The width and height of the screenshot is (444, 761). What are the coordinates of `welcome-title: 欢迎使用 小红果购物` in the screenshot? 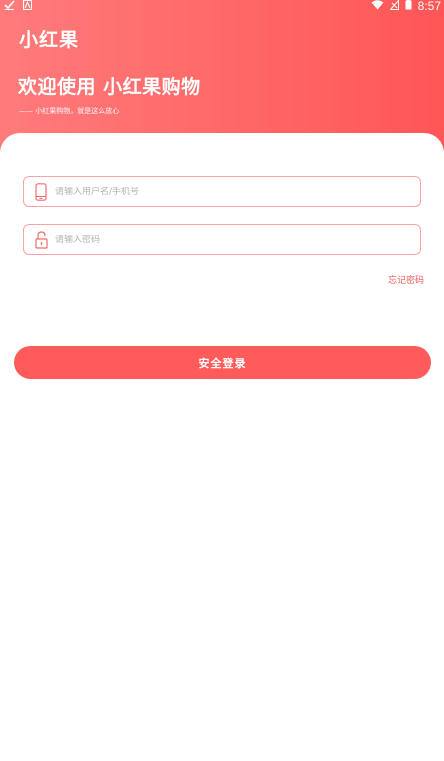 It's located at (109, 87).